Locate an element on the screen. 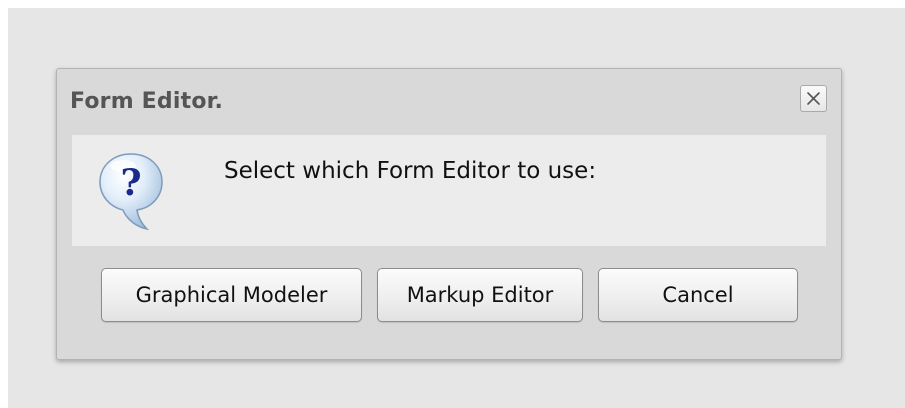  close-icon is located at coordinates (813, 98).